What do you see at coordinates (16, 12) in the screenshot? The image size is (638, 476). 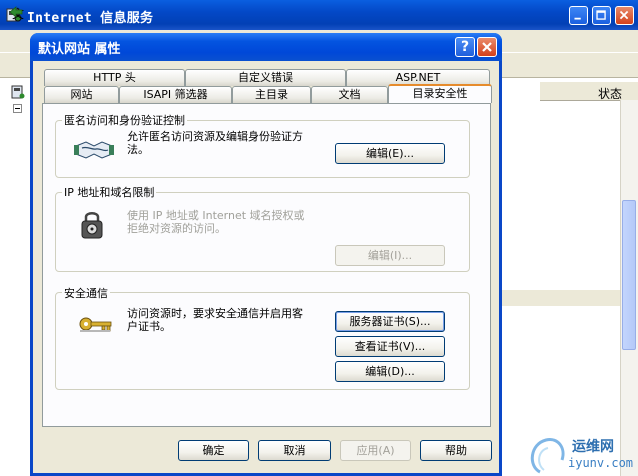 I see `back-arrow-icon` at bounding box center [16, 12].